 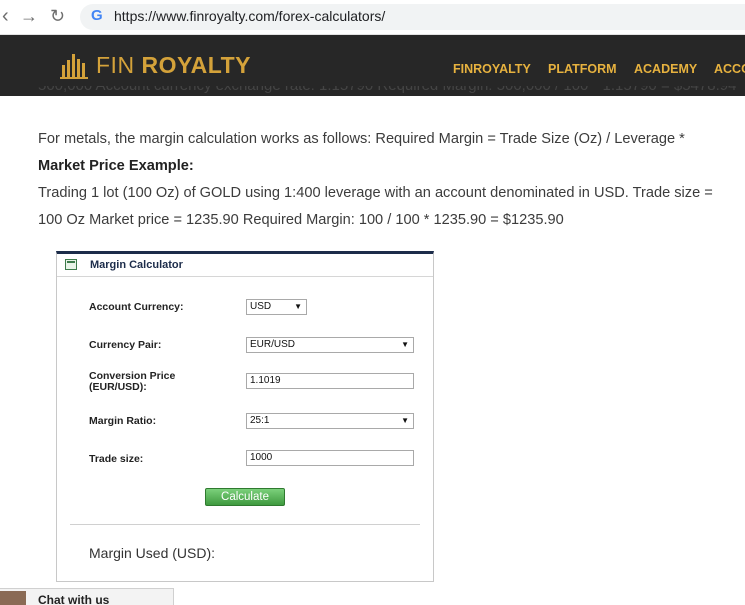 What do you see at coordinates (152, 553) in the screenshot?
I see `margin-used-label: Margin Used (USD):` at bounding box center [152, 553].